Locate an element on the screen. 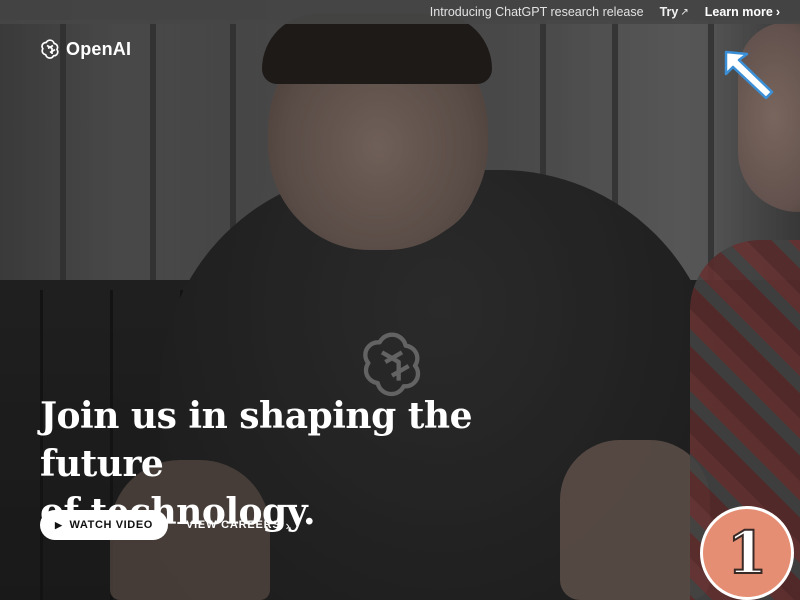  announcement-message: Introducing ChatGPT research release is located at coordinates (537, 12).